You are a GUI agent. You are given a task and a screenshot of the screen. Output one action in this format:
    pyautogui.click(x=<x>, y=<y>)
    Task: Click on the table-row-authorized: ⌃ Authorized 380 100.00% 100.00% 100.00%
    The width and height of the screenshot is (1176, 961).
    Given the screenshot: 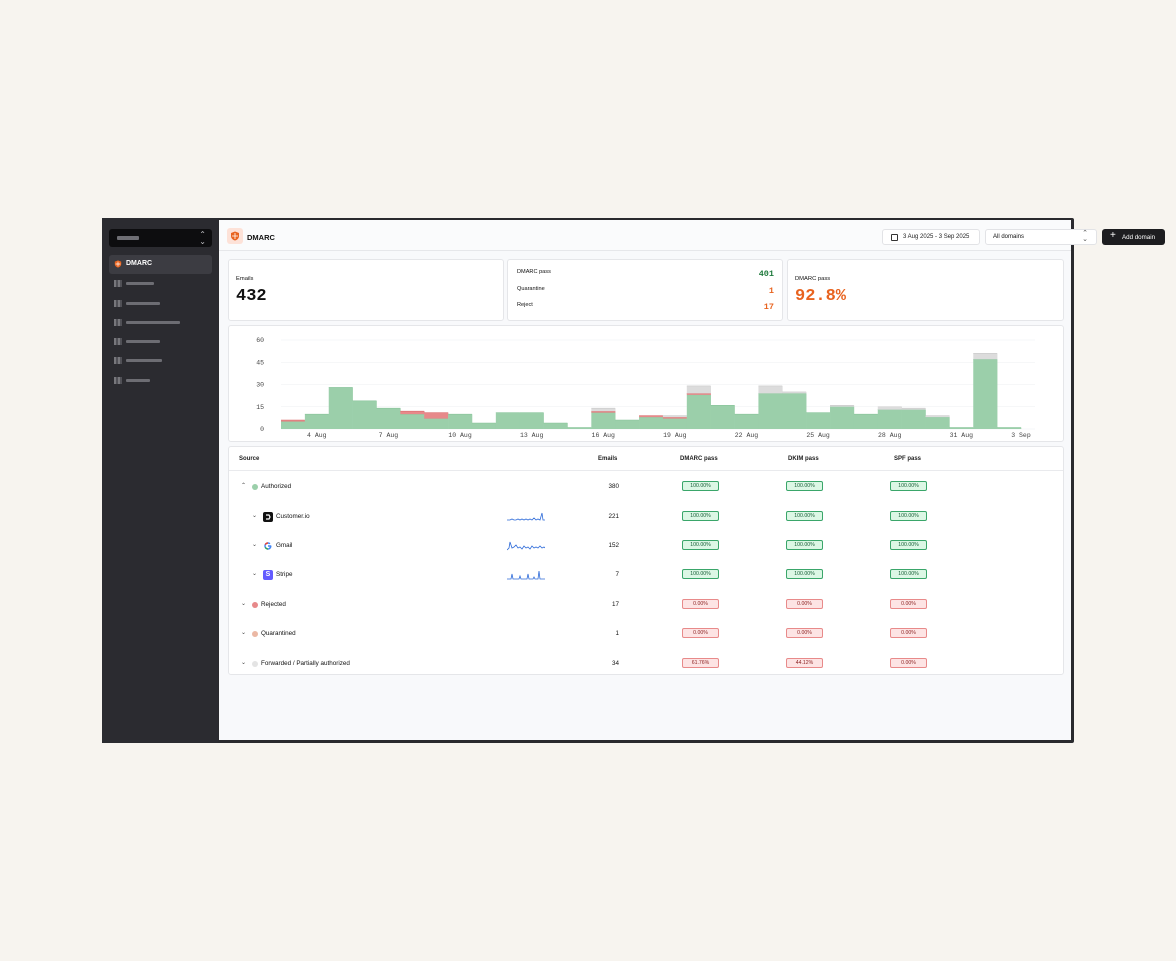 What is the action you would take?
    pyautogui.click(x=646, y=487)
    